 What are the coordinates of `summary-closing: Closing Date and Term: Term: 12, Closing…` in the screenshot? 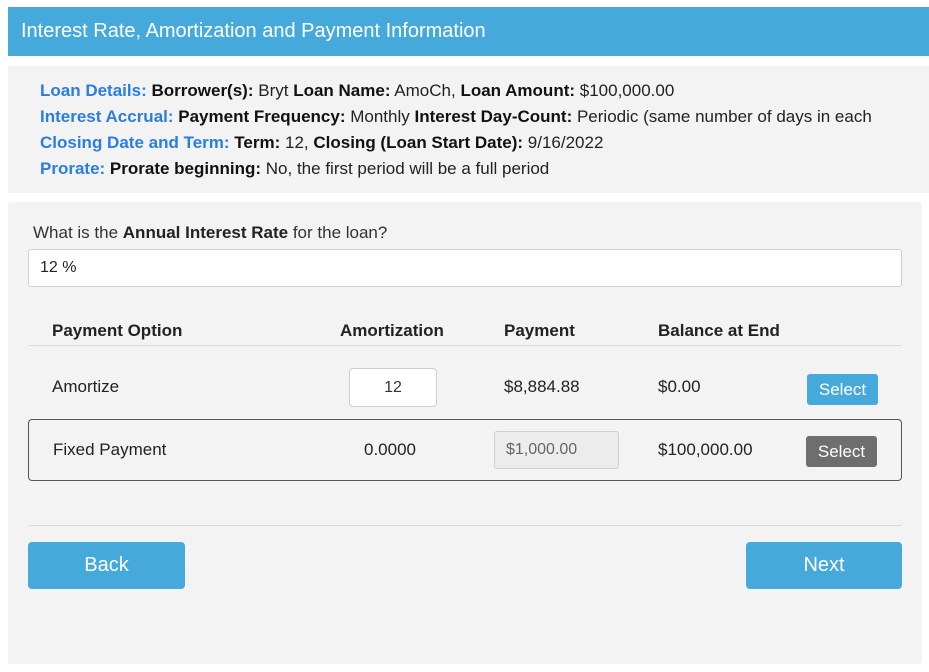 It's located at (484, 143).